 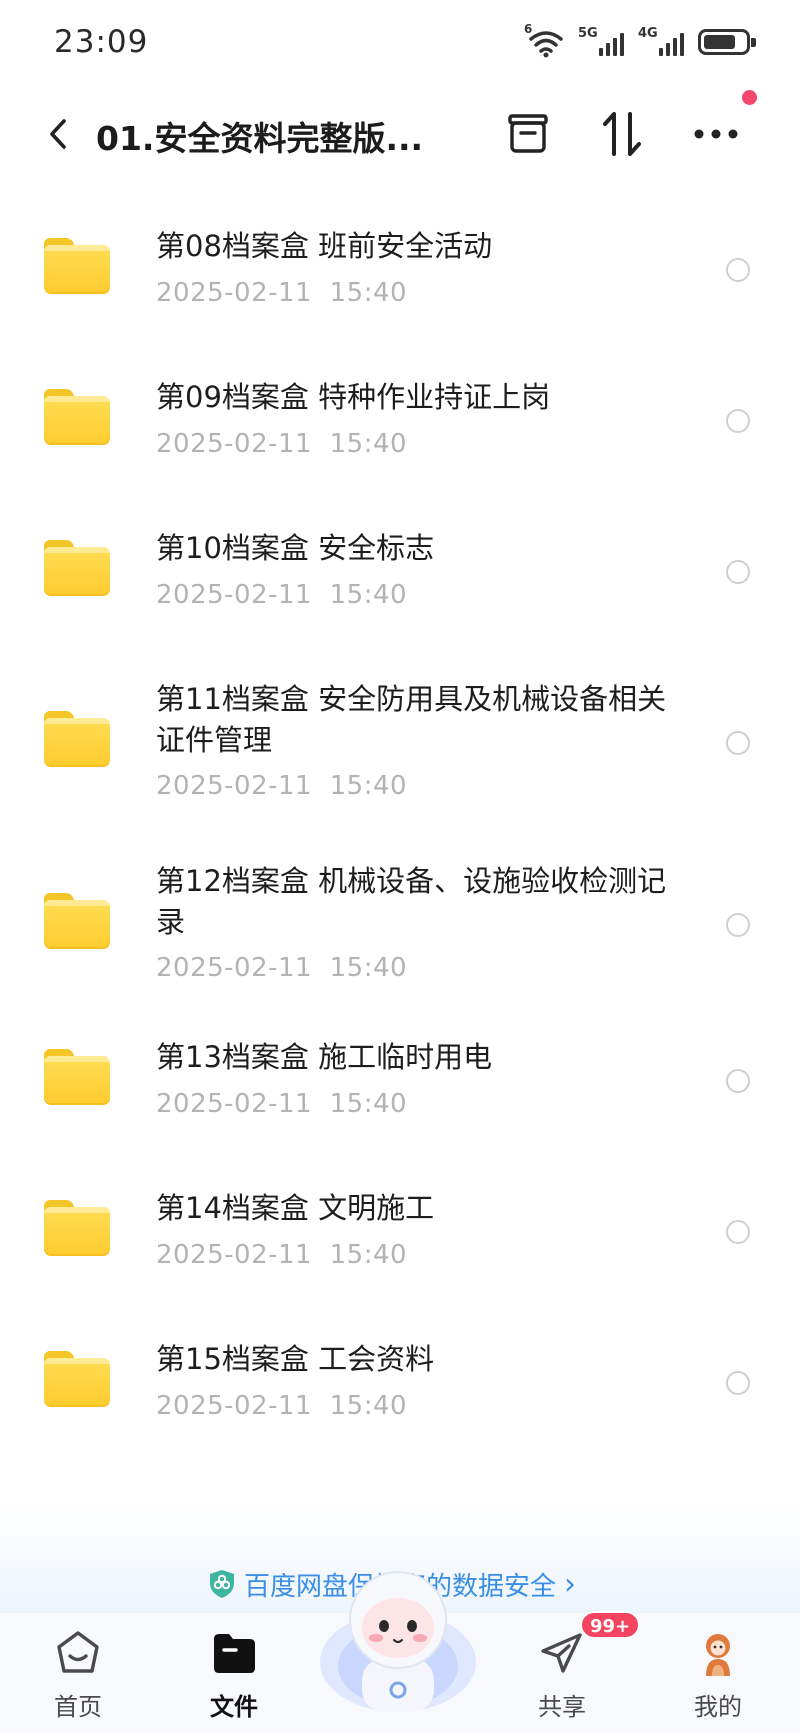 I want to click on paper-plane-icon, so click(x=561, y=1653).